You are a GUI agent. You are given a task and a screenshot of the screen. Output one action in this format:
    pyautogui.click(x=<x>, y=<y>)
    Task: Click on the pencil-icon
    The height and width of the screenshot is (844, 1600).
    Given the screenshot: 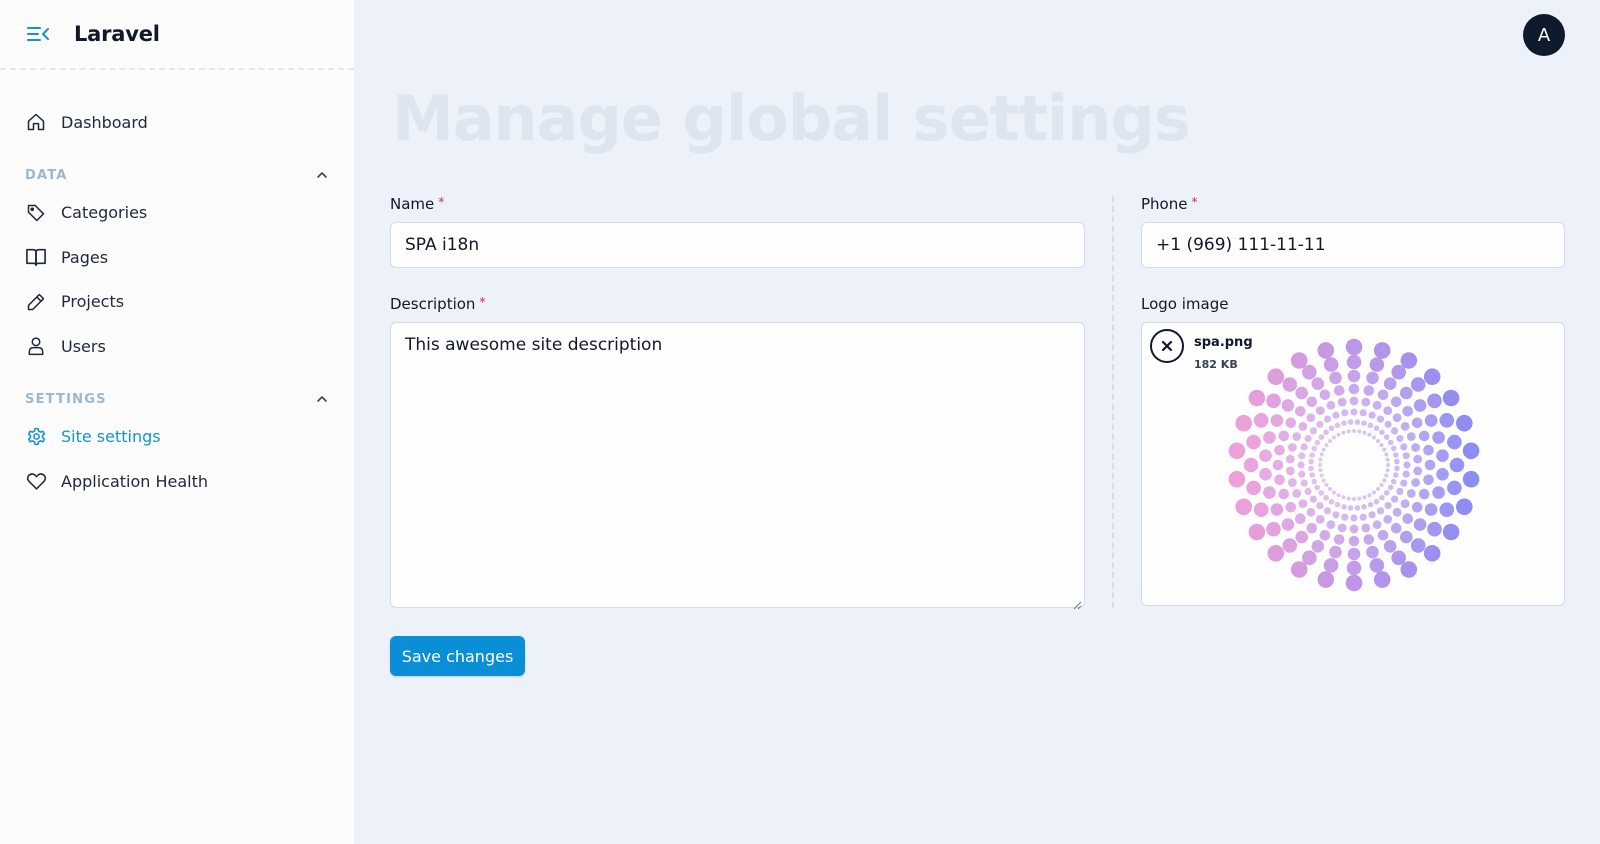 What is the action you would take?
    pyautogui.click(x=36, y=302)
    